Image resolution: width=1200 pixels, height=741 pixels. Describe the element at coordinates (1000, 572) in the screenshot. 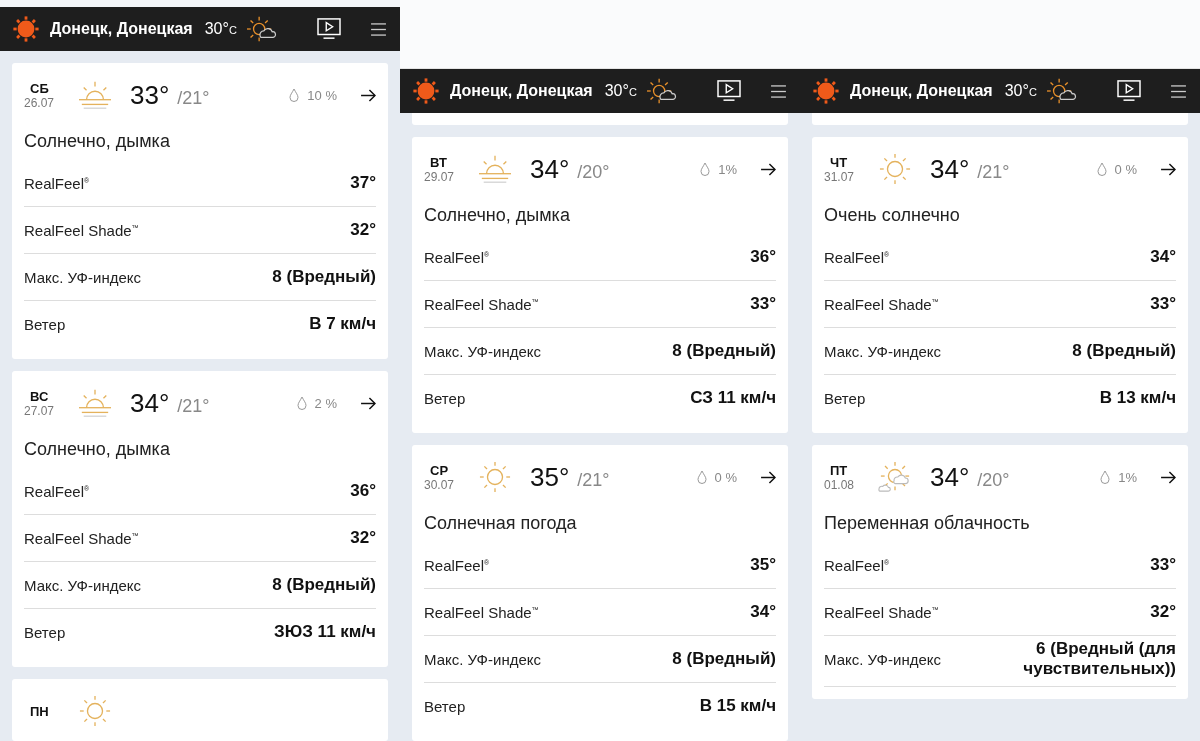

I see `forecast-card: ПТ 01.08 34° /20° 1% Переменная облачность RealFeel$^{®}$ 33° RealFeel Shade$^{™}$ 32° Макс. УФ-индекс 6 (Вредный (для чувствительных))` at that location.